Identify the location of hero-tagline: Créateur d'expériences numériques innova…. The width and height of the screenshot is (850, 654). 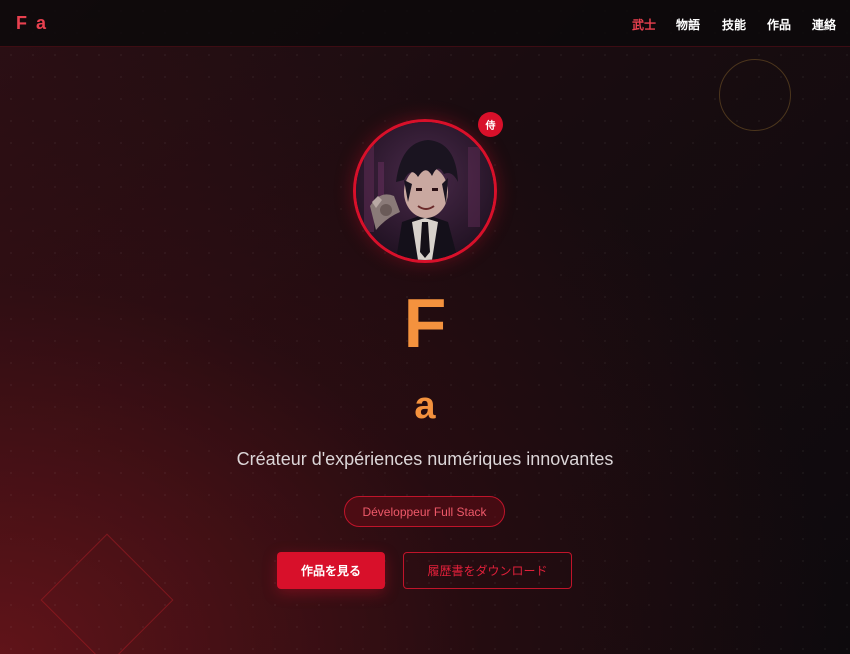
(425, 459).